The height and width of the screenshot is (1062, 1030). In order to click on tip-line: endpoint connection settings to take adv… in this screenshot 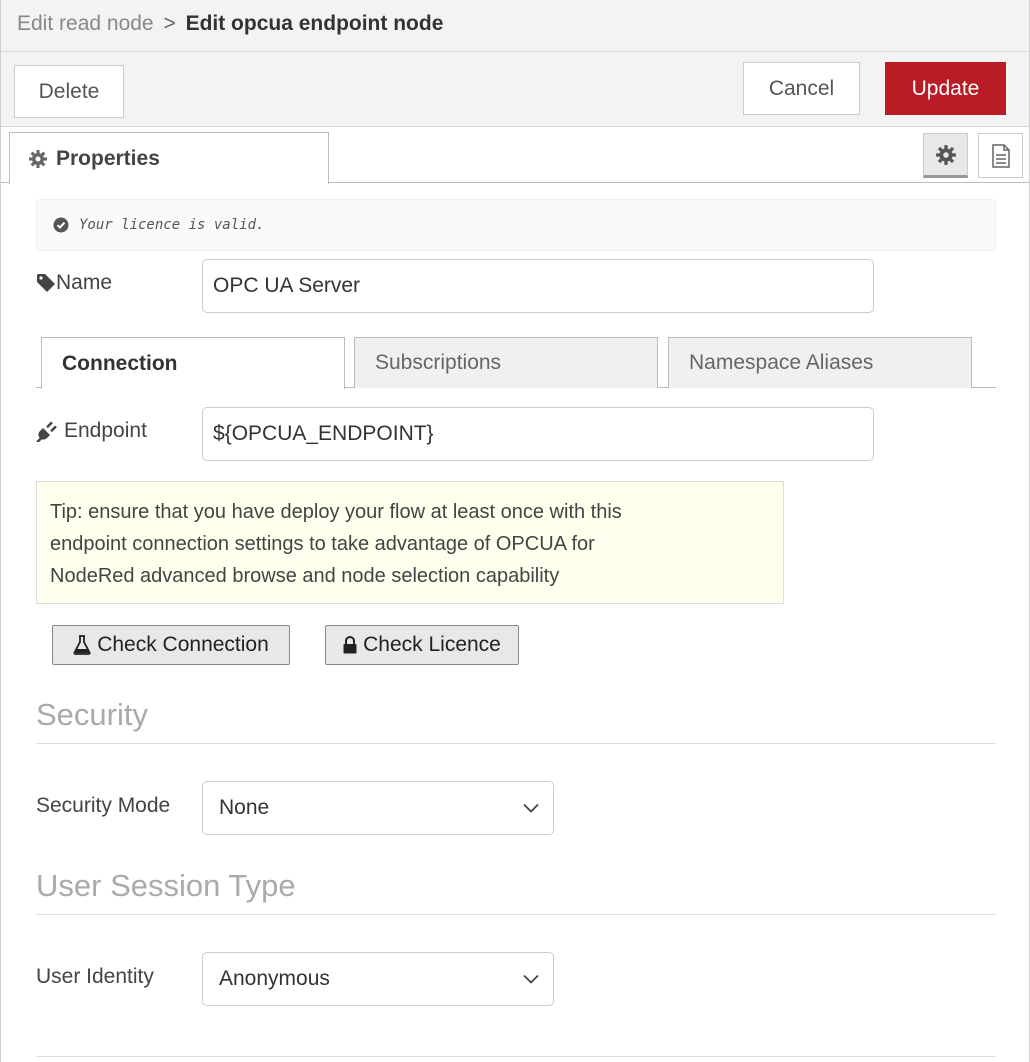, I will do `click(322, 544)`.